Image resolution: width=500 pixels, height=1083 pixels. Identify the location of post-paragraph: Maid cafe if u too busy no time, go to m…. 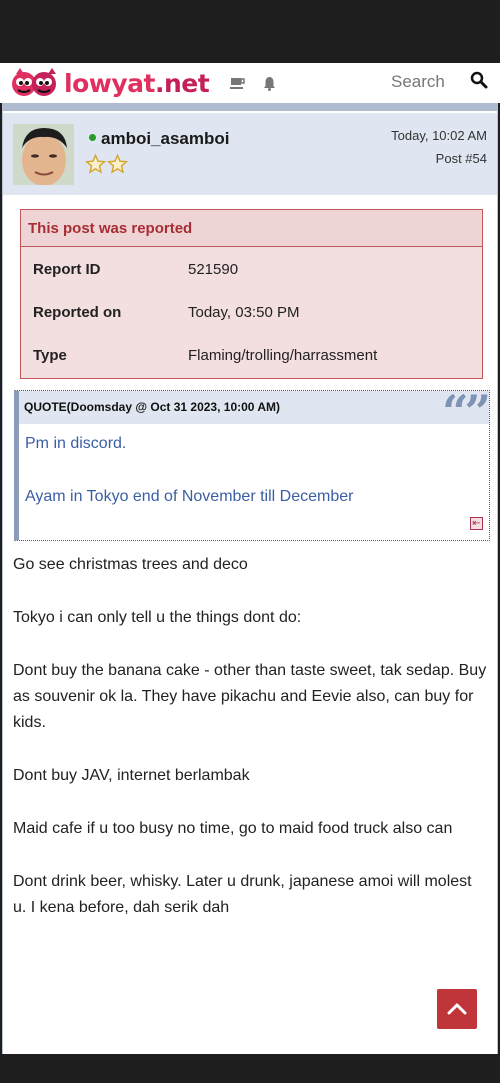
(233, 828).